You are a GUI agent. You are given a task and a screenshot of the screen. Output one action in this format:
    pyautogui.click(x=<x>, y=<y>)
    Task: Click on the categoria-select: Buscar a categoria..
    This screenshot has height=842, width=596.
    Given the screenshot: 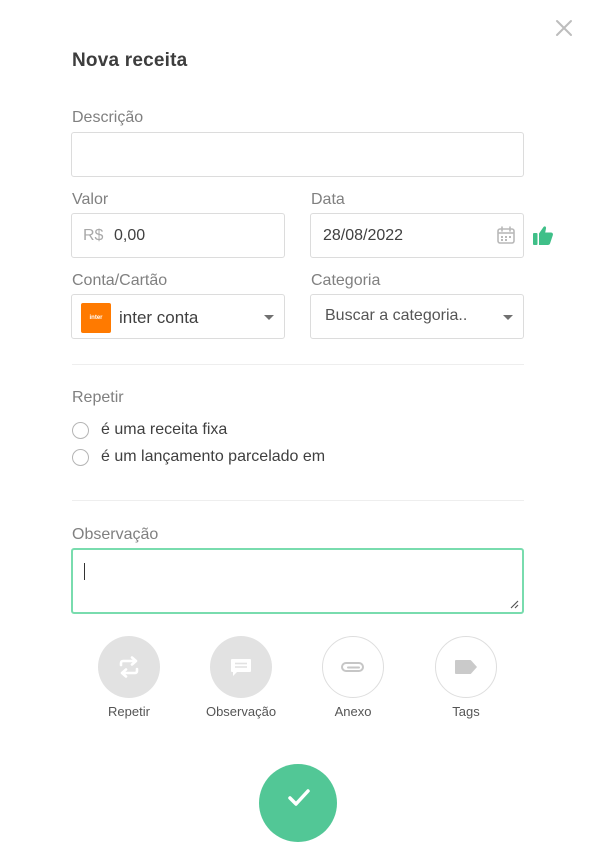 What is the action you would take?
    pyautogui.click(x=417, y=316)
    